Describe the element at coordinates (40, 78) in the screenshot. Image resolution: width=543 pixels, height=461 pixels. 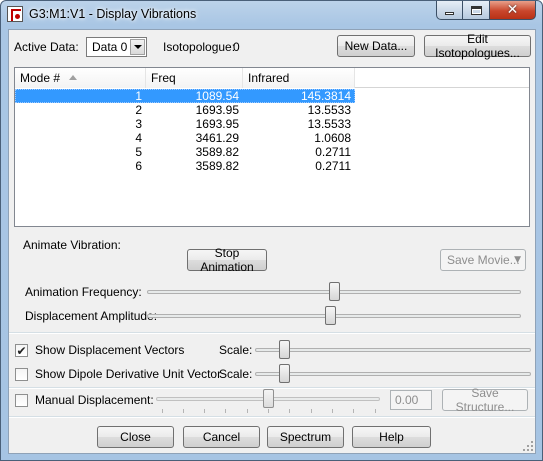
I see `column-header-mode-label: Mode #` at that location.